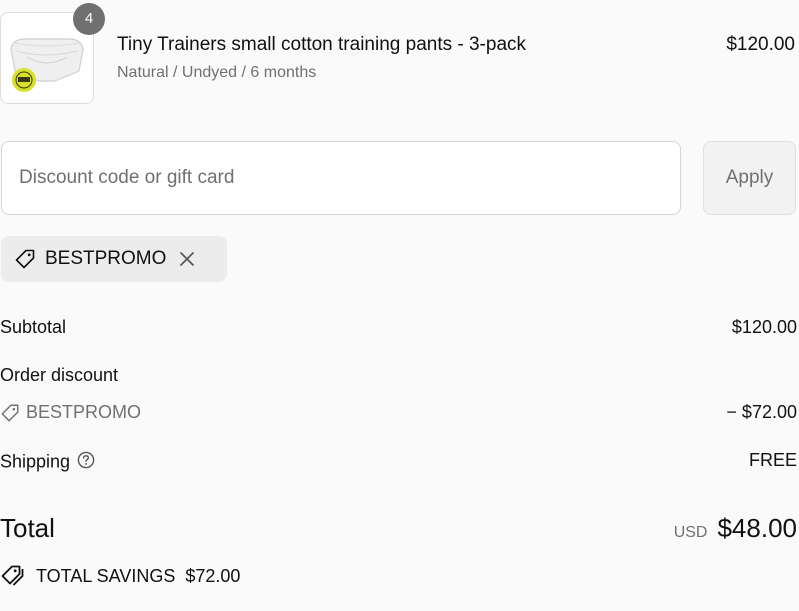  What do you see at coordinates (749, 178) in the screenshot?
I see `apply-button: Apply` at bounding box center [749, 178].